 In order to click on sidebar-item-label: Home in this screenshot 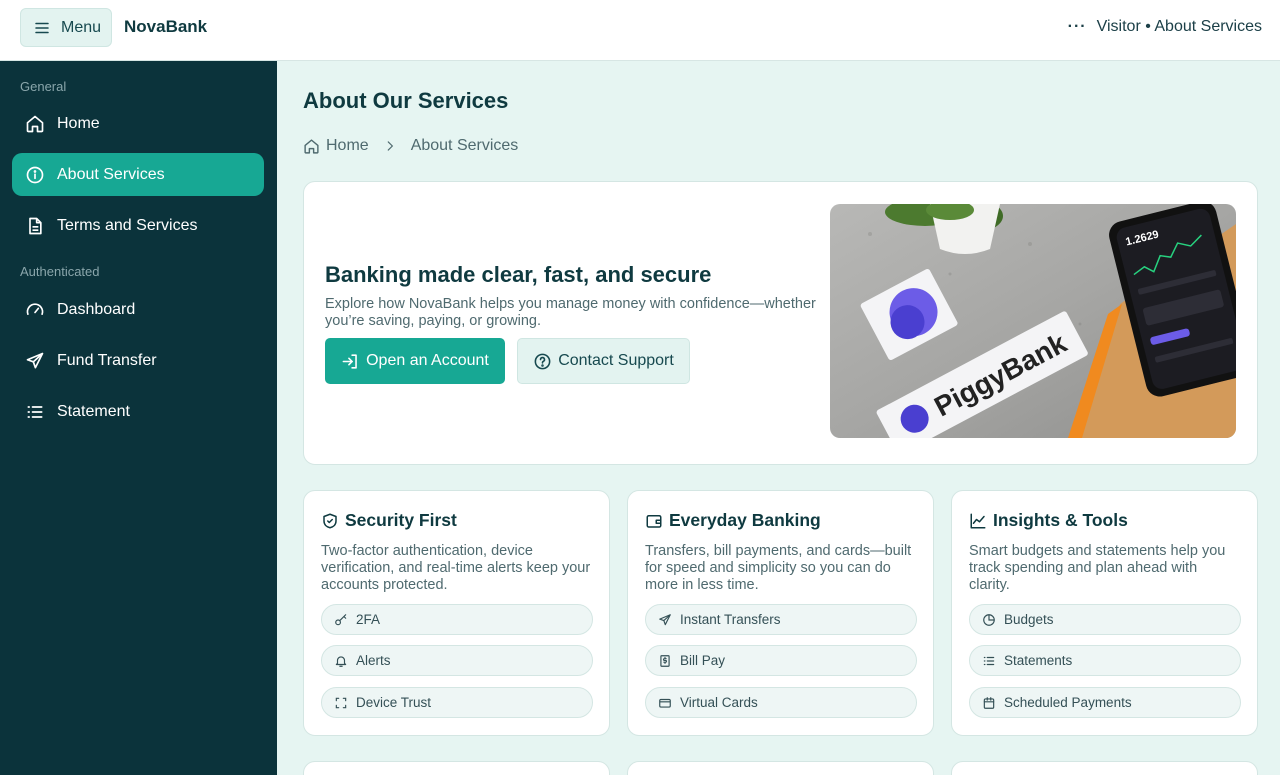, I will do `click(78, 123)`.